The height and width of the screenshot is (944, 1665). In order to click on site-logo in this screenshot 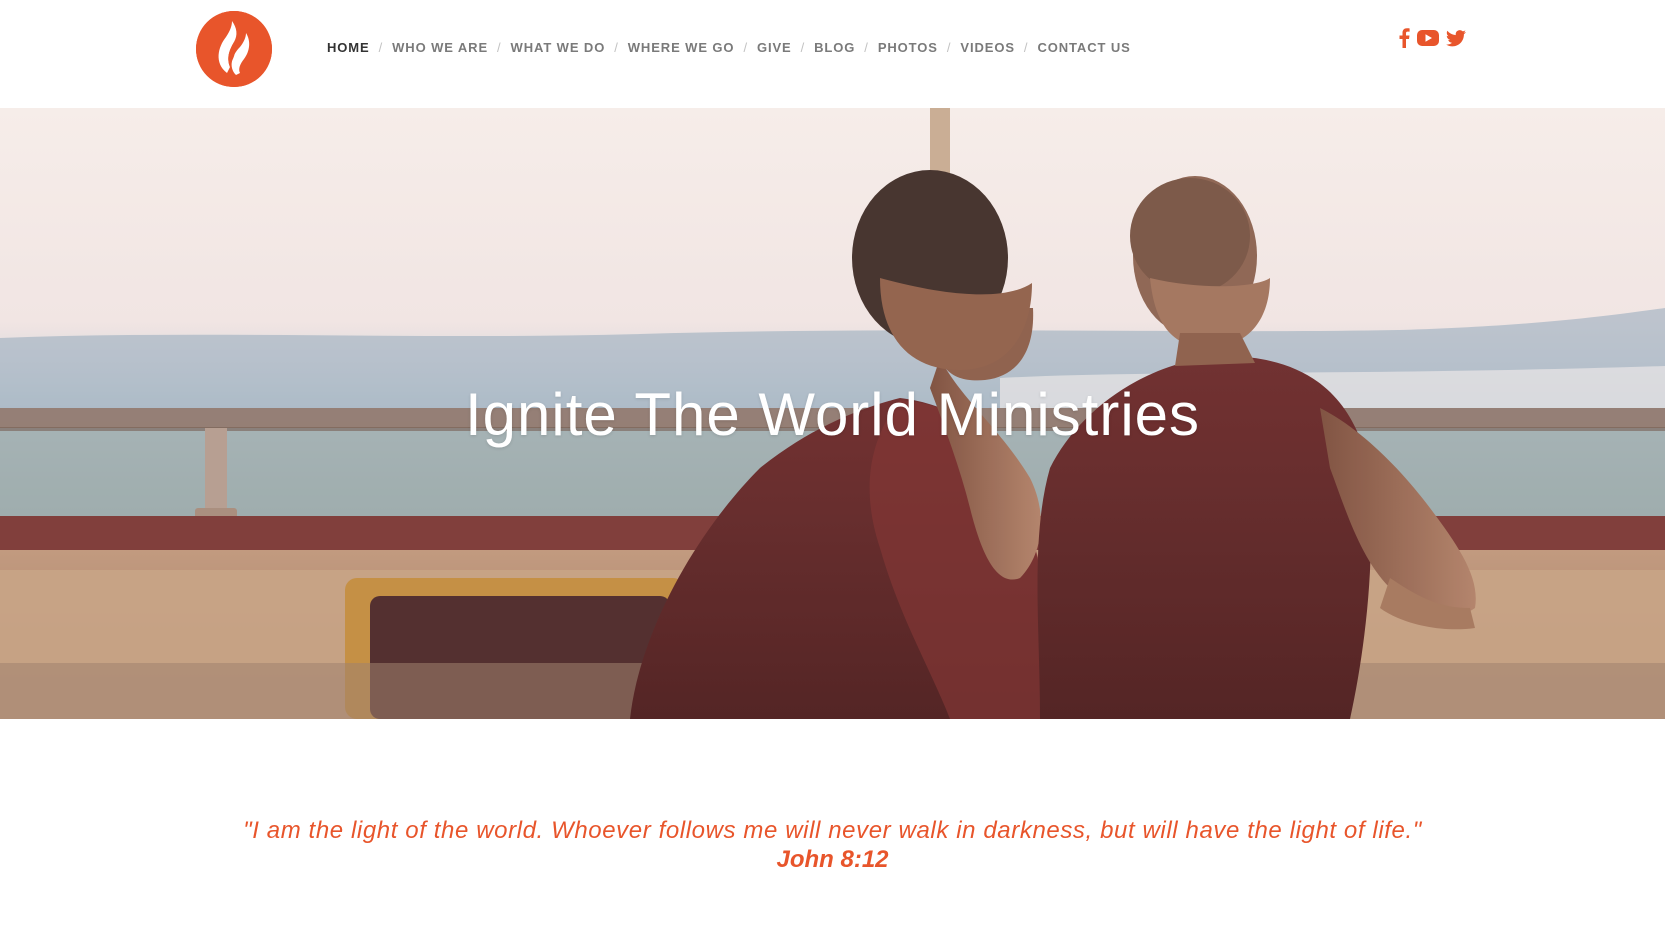, I will do `click(234, 49)`.